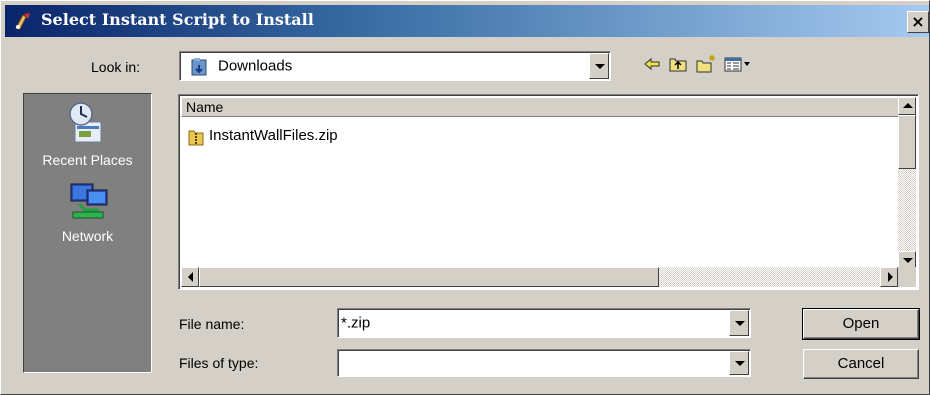  I want to click on file-name-input: *.zip, so click(355, 323).